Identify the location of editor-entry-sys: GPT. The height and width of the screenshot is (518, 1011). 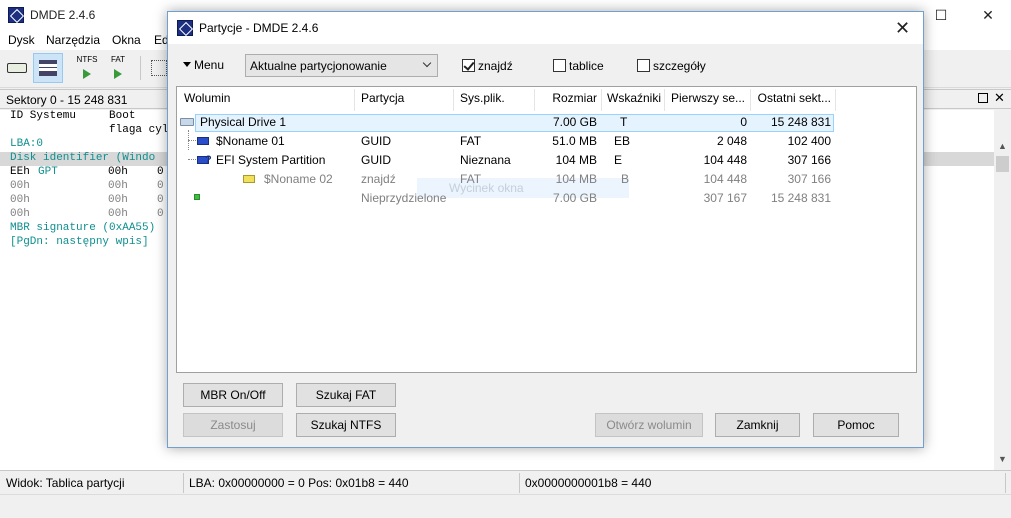
(48, 172).